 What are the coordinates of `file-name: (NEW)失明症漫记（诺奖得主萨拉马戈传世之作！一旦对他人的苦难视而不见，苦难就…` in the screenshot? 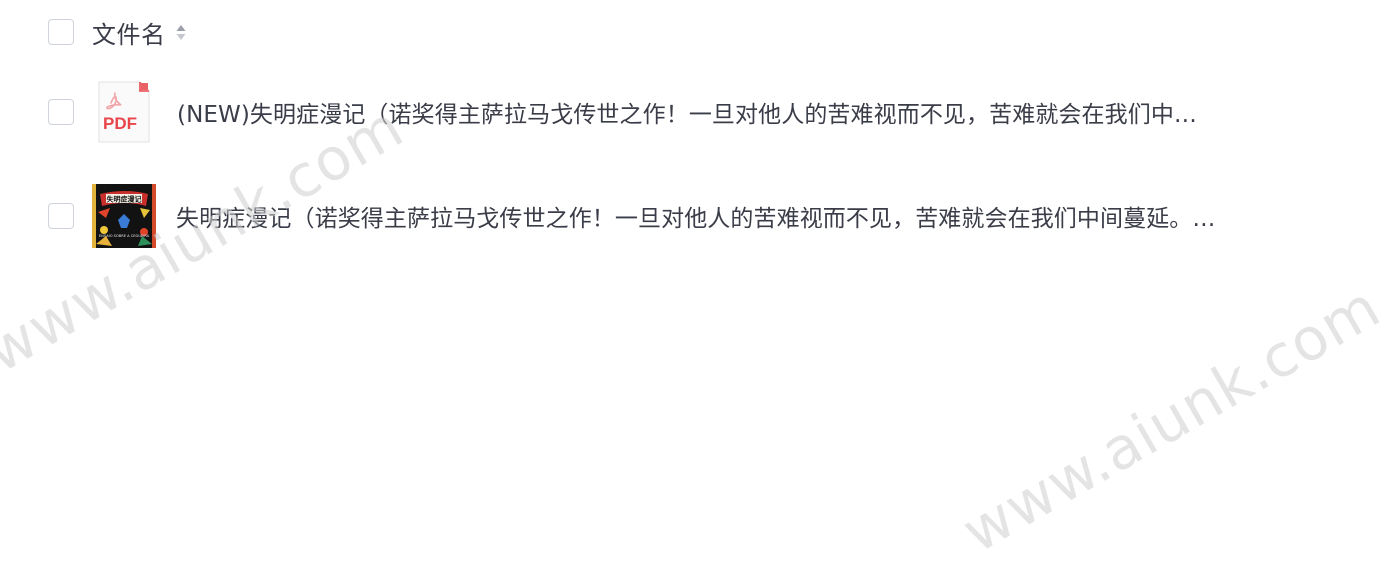 It's located at (687, 112).